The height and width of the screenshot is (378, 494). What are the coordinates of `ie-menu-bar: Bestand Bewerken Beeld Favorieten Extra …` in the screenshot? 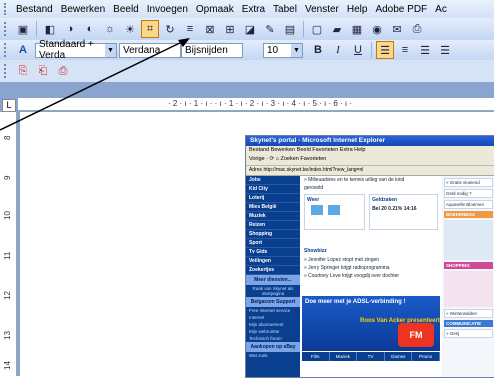 It's located at (370, 150).